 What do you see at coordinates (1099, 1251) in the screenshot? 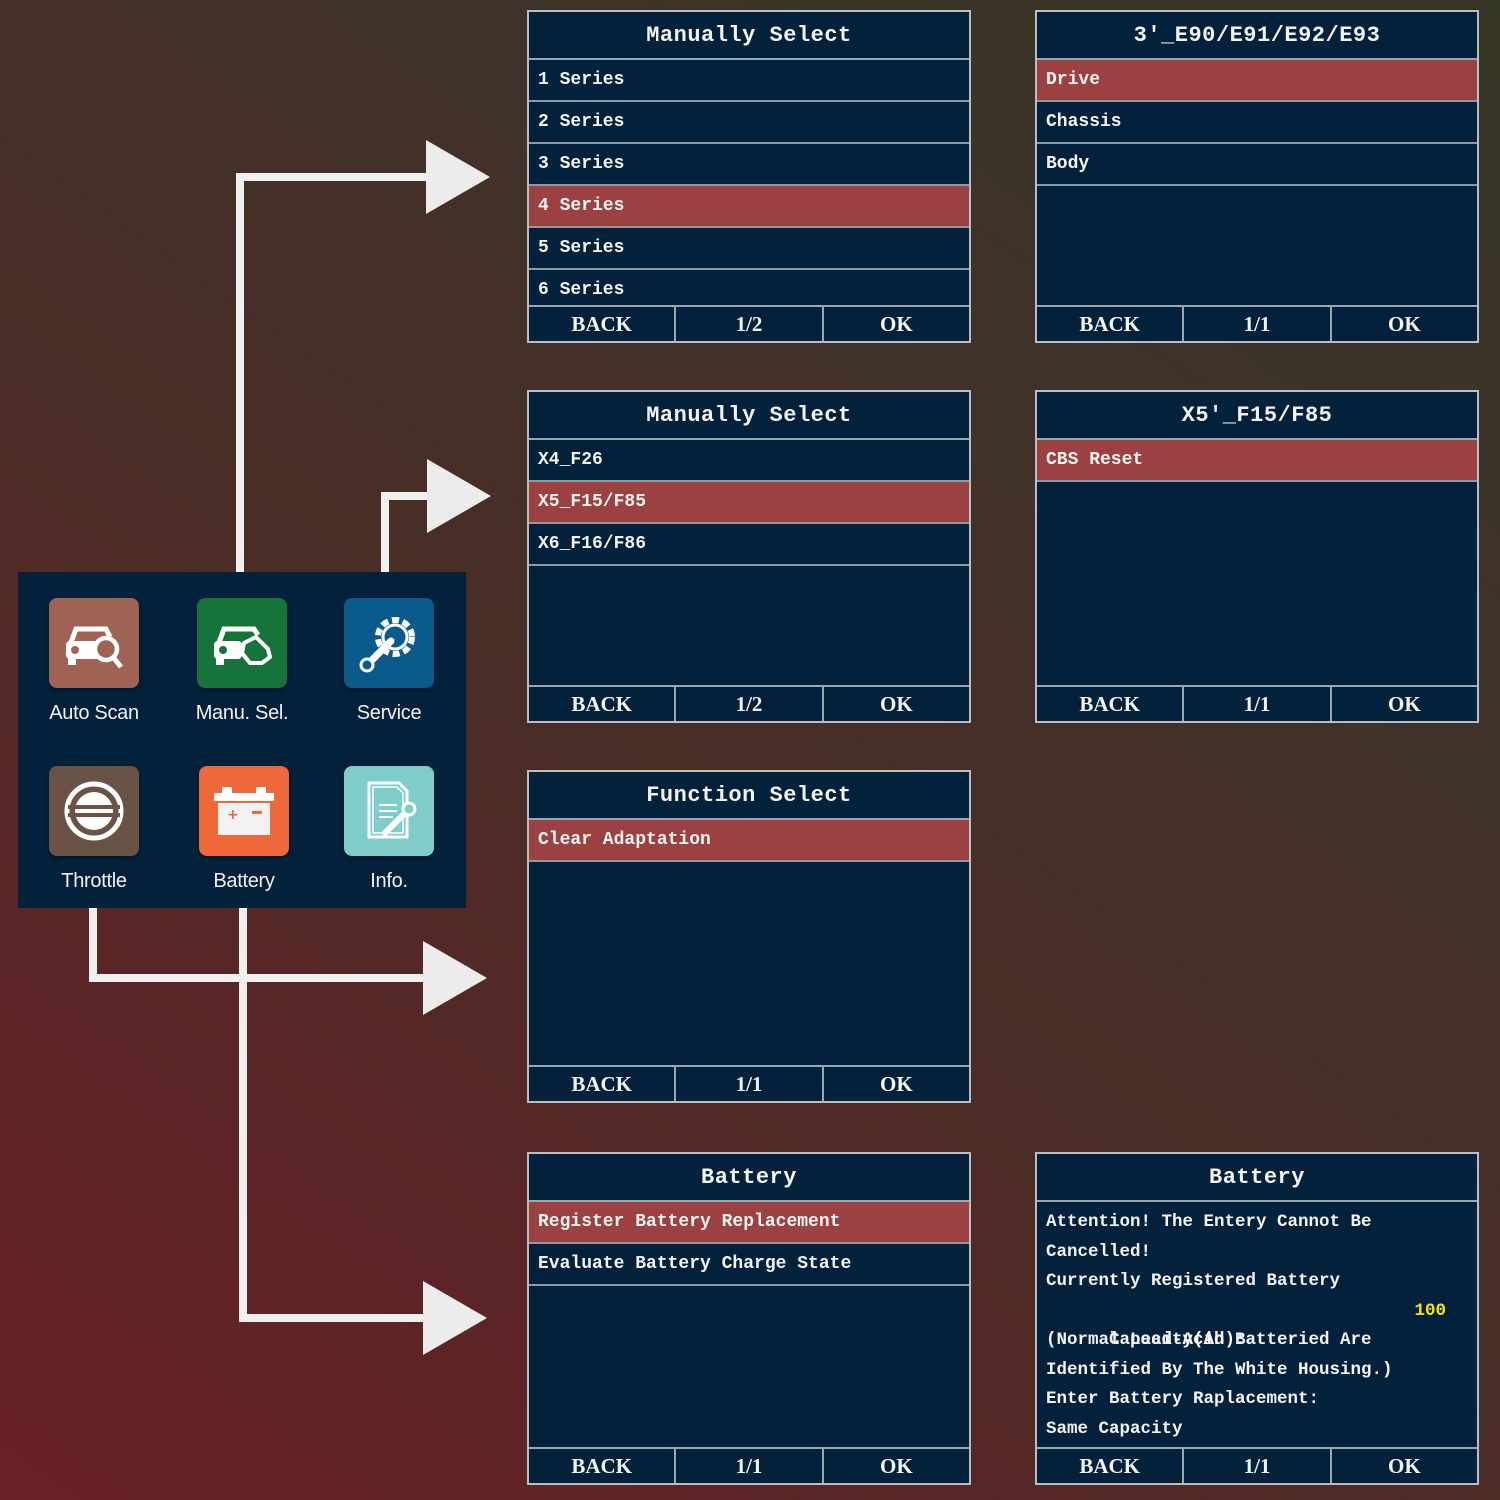
I see `message-line: Cancelled!` at bounding box center [1099, 1251].